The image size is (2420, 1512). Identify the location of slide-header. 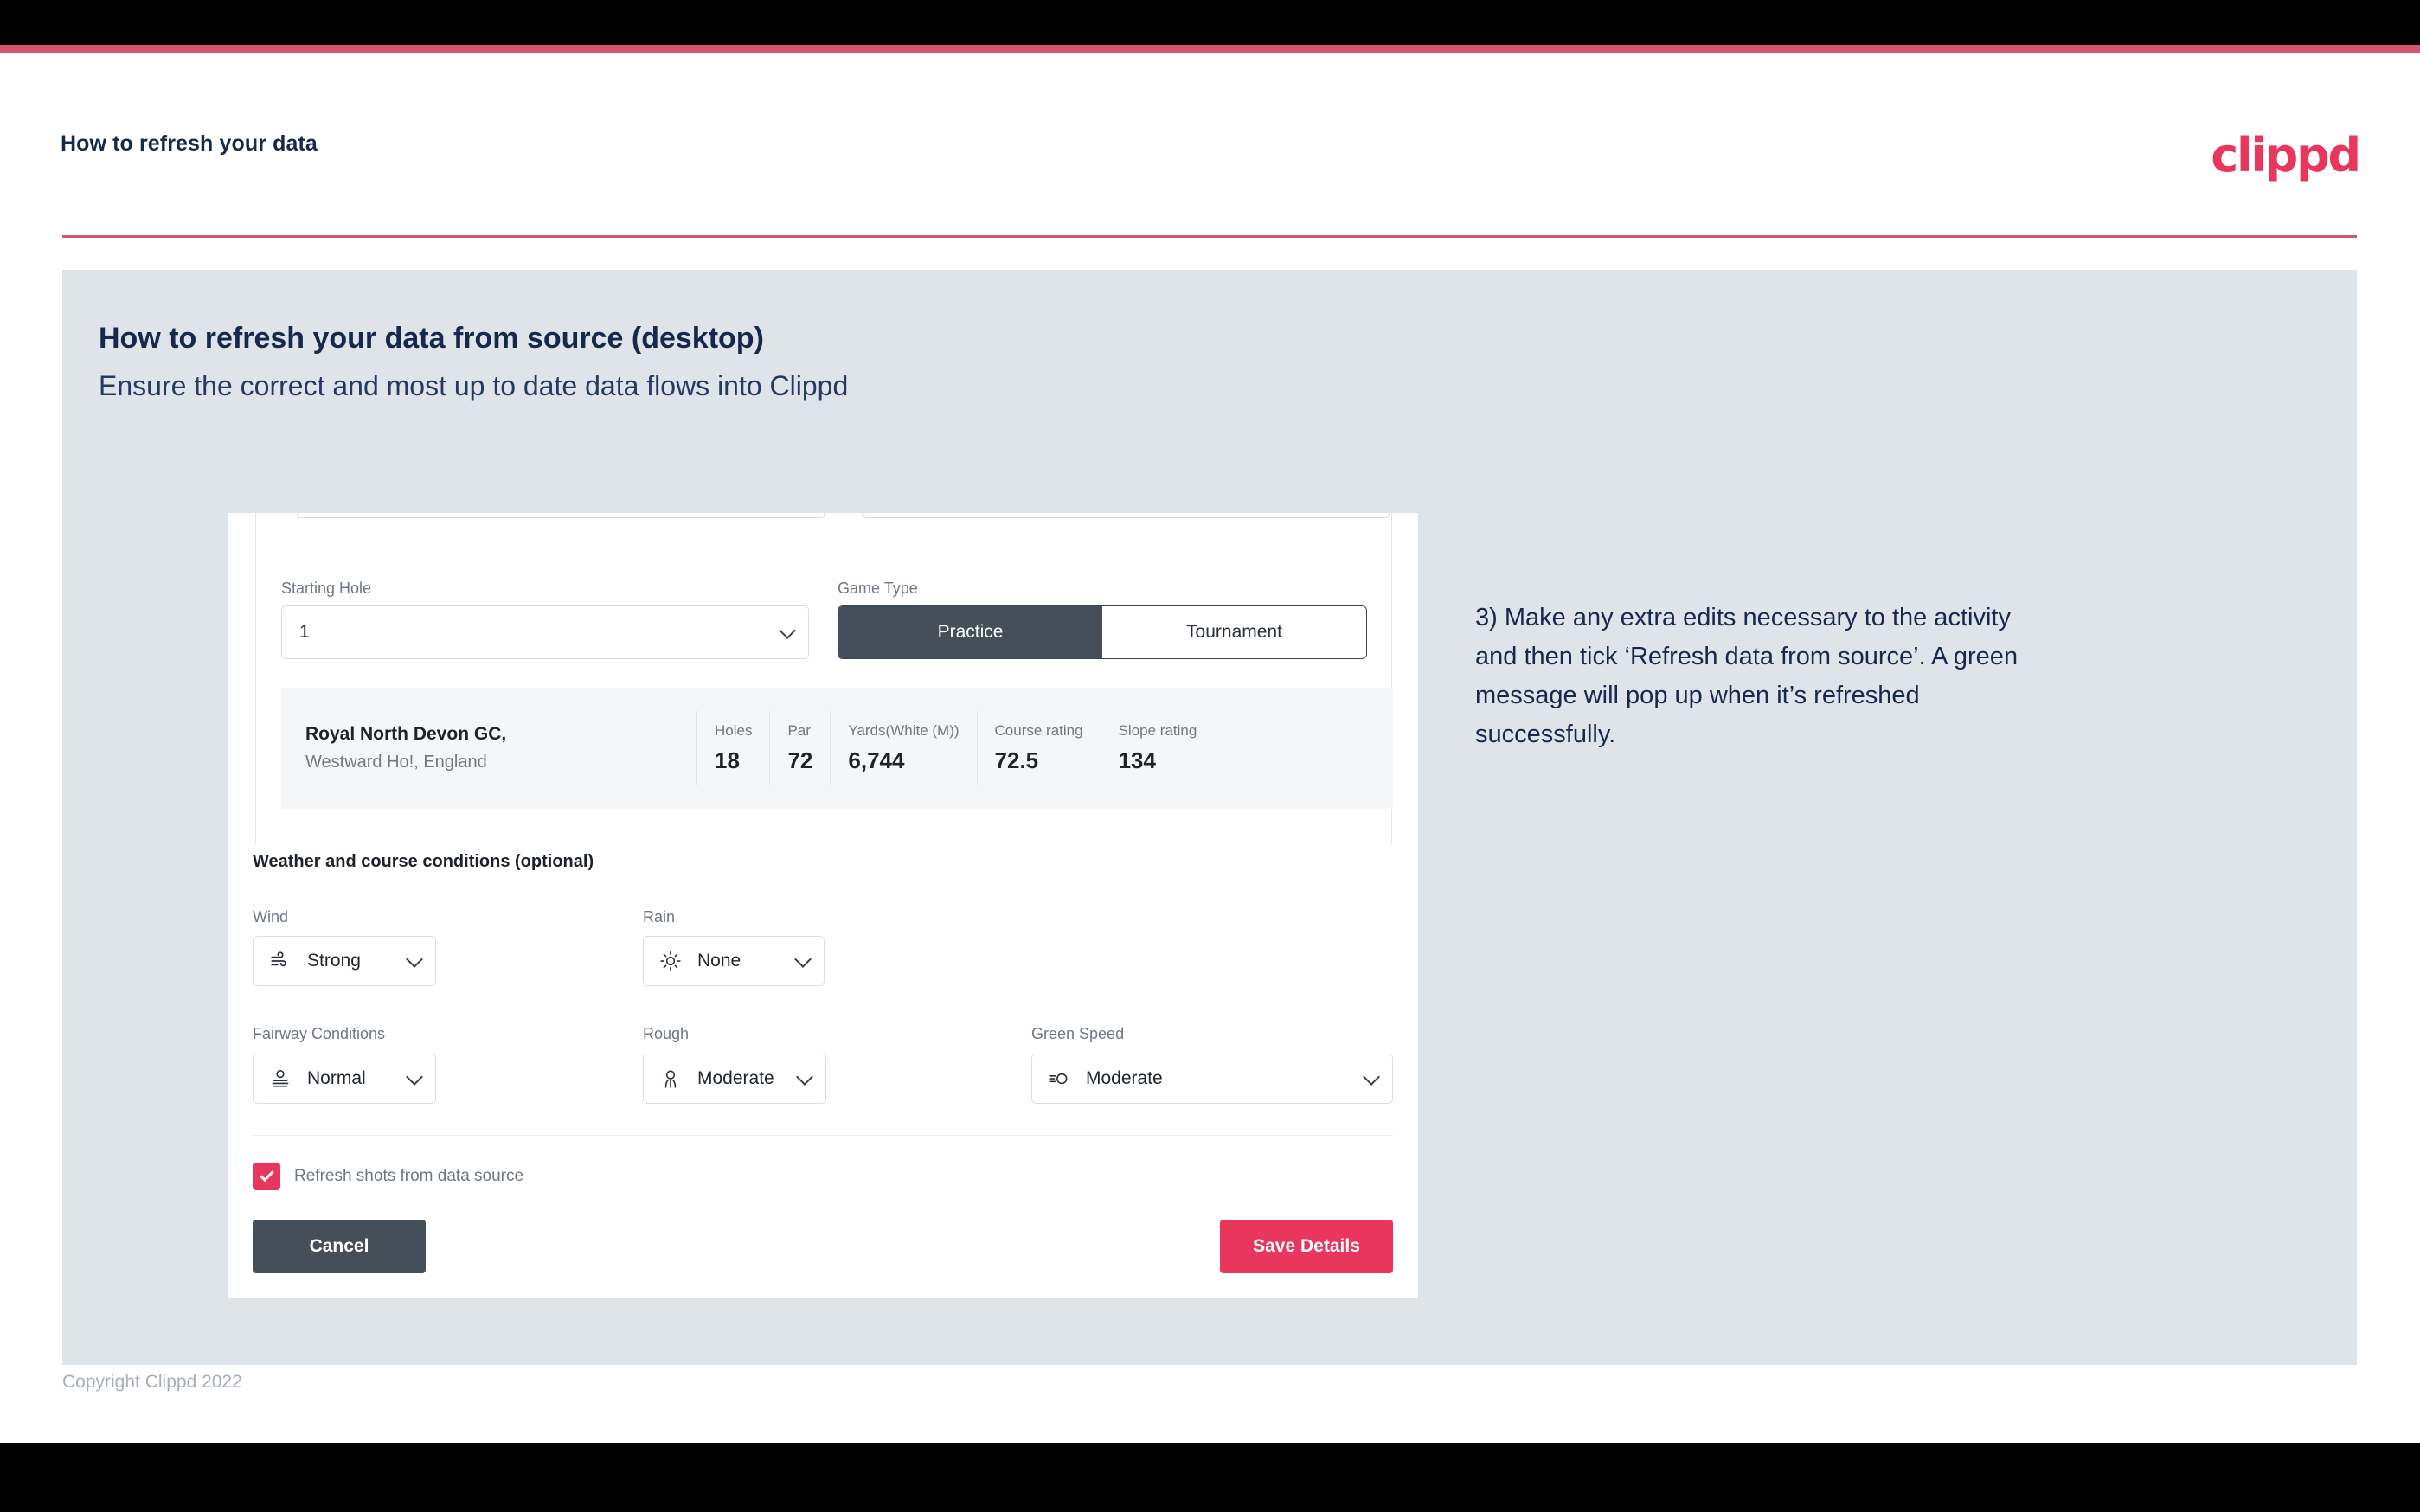
(1210, 144).